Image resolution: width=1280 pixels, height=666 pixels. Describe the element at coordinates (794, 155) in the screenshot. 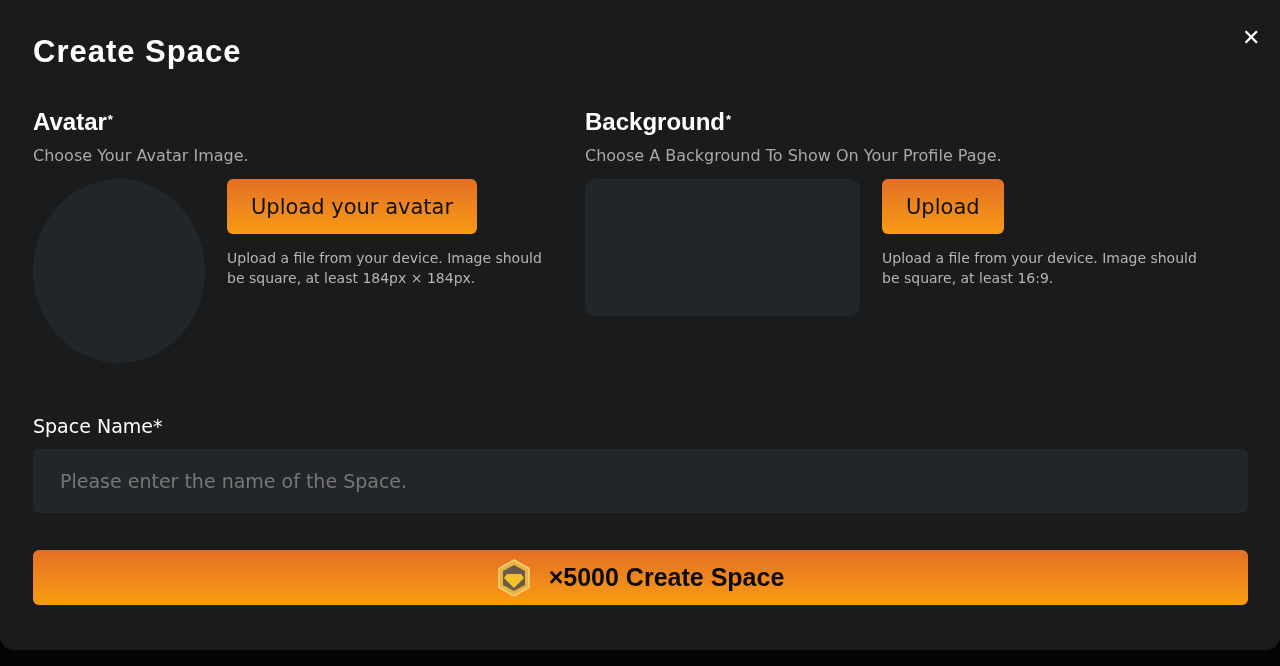

I see `section-hint: Choose A Background To Show On Your Profile Page.` at that location.